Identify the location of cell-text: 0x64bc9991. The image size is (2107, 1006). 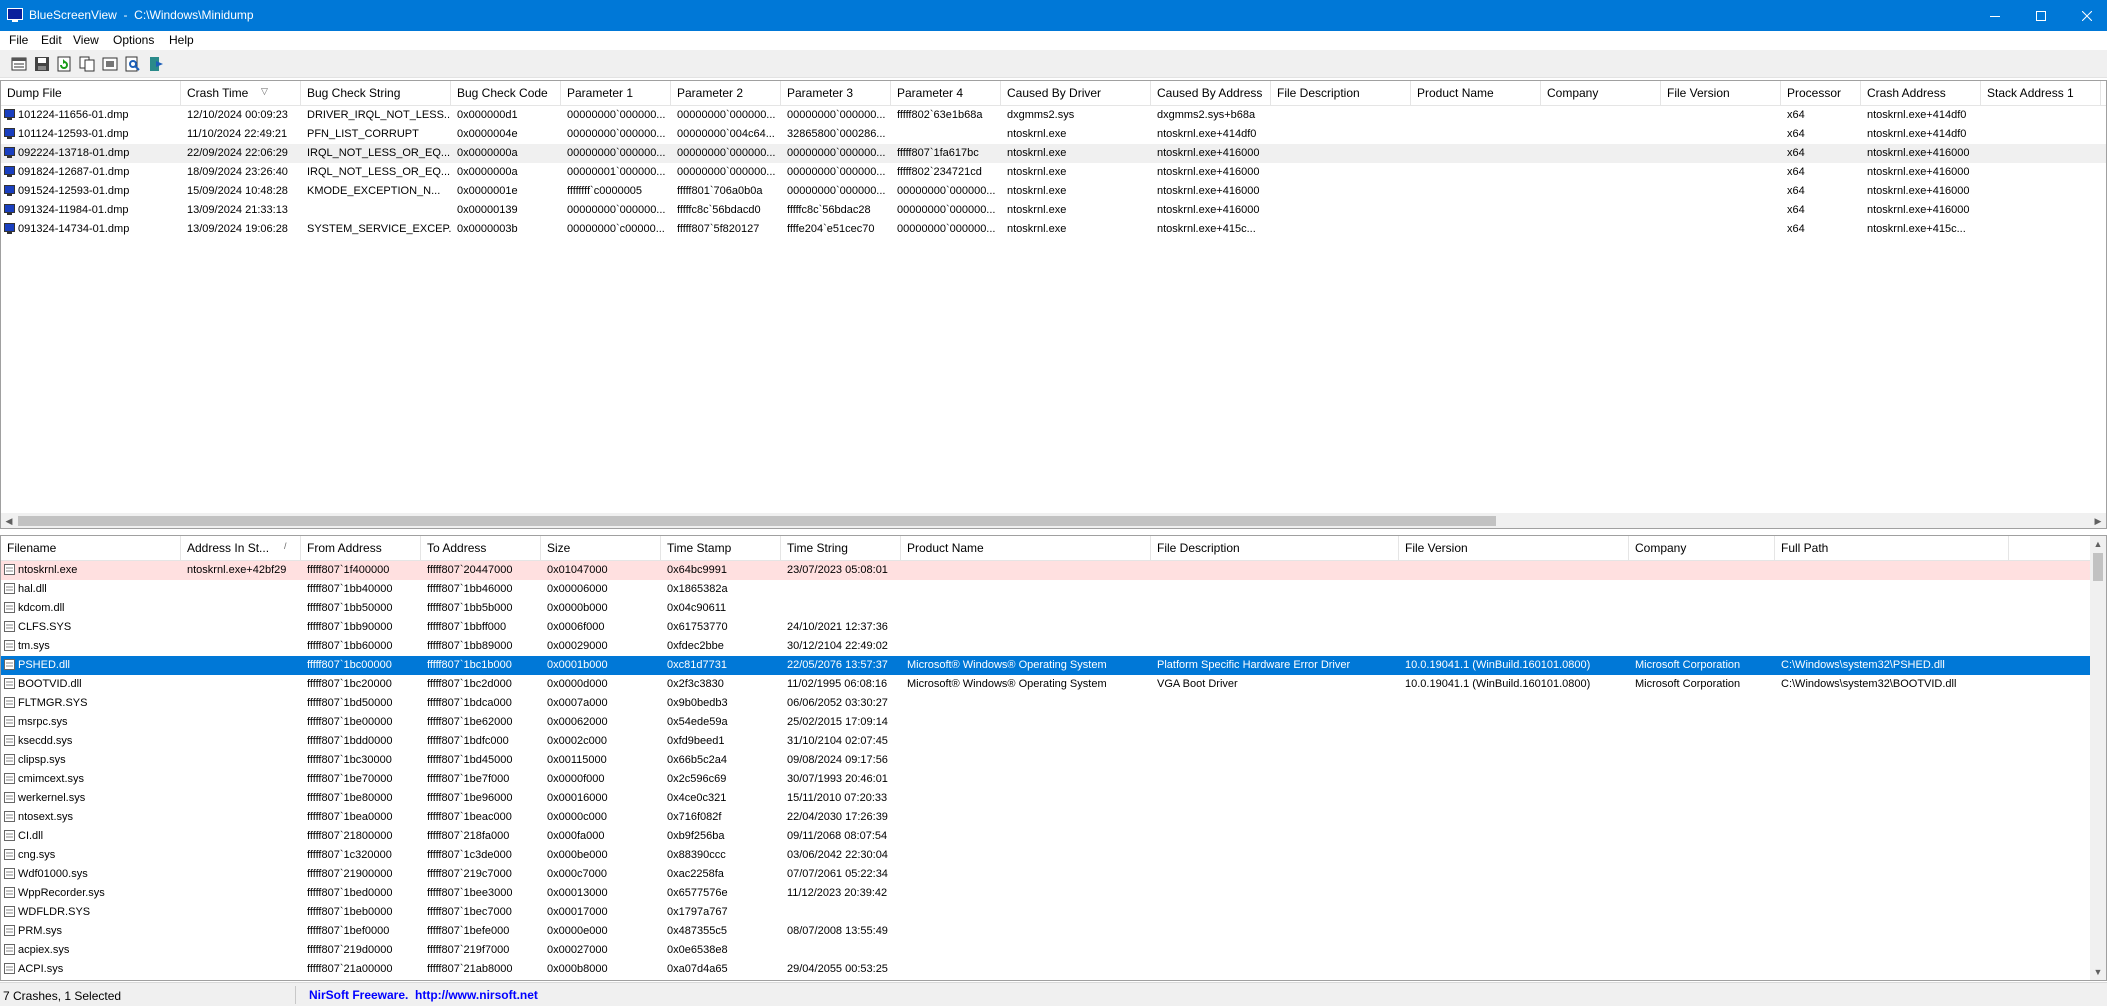
(697, 570).